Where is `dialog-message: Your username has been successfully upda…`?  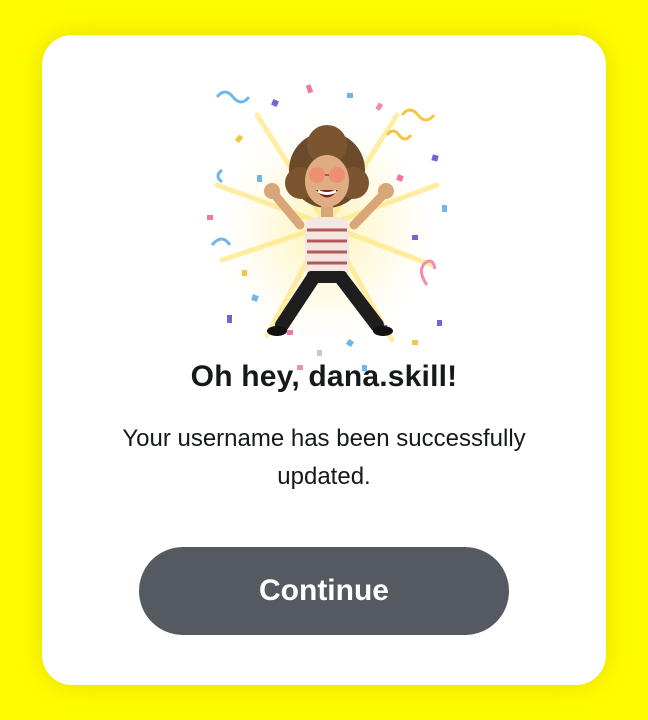 dialog-message: Your username has been successfully upda… is located at coordinates (324, 457).